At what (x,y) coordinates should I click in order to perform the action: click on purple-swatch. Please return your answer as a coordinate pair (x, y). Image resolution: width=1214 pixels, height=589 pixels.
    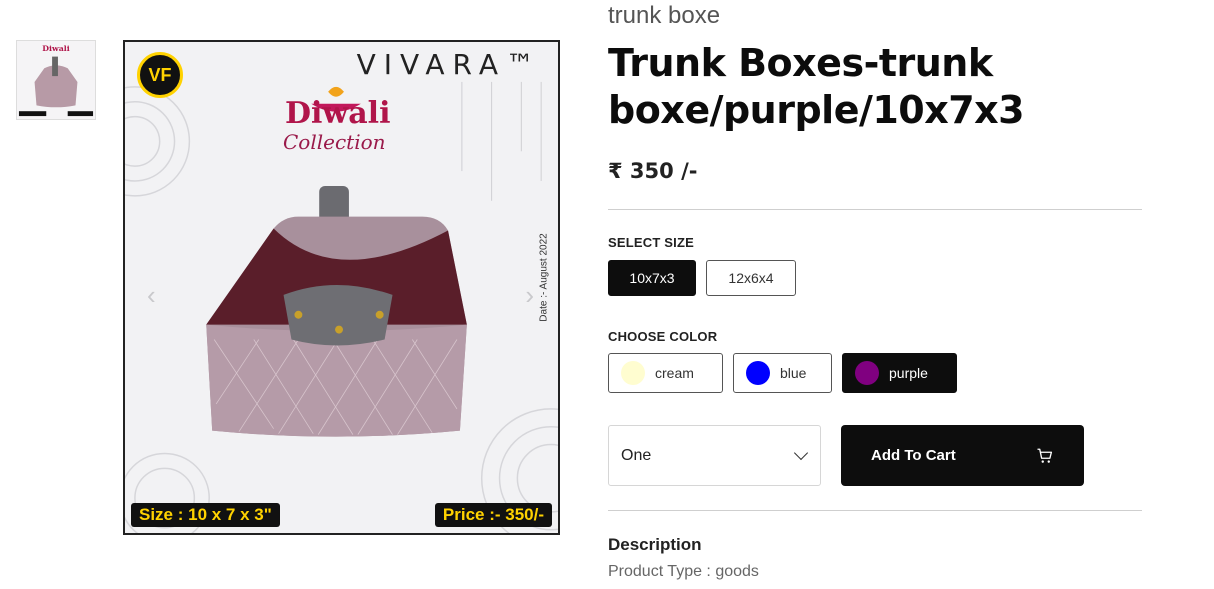
    Looking at the image, I should click on (867, 373).